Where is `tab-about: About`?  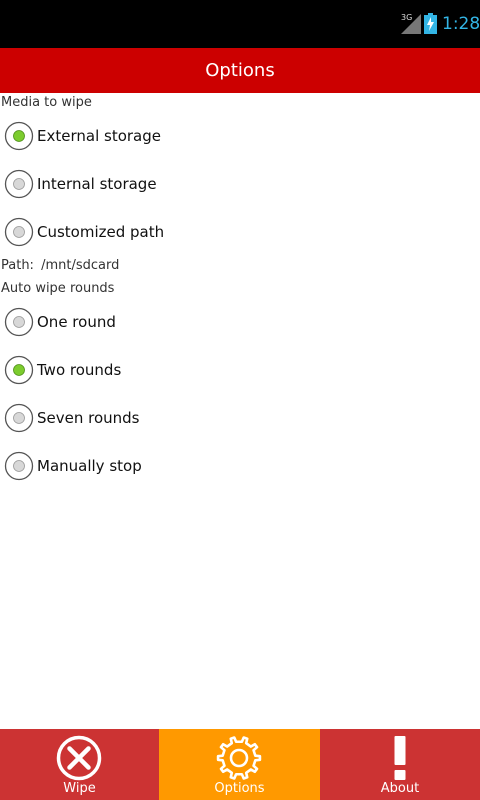
tab-about: About is located at coordinates (400, 764).